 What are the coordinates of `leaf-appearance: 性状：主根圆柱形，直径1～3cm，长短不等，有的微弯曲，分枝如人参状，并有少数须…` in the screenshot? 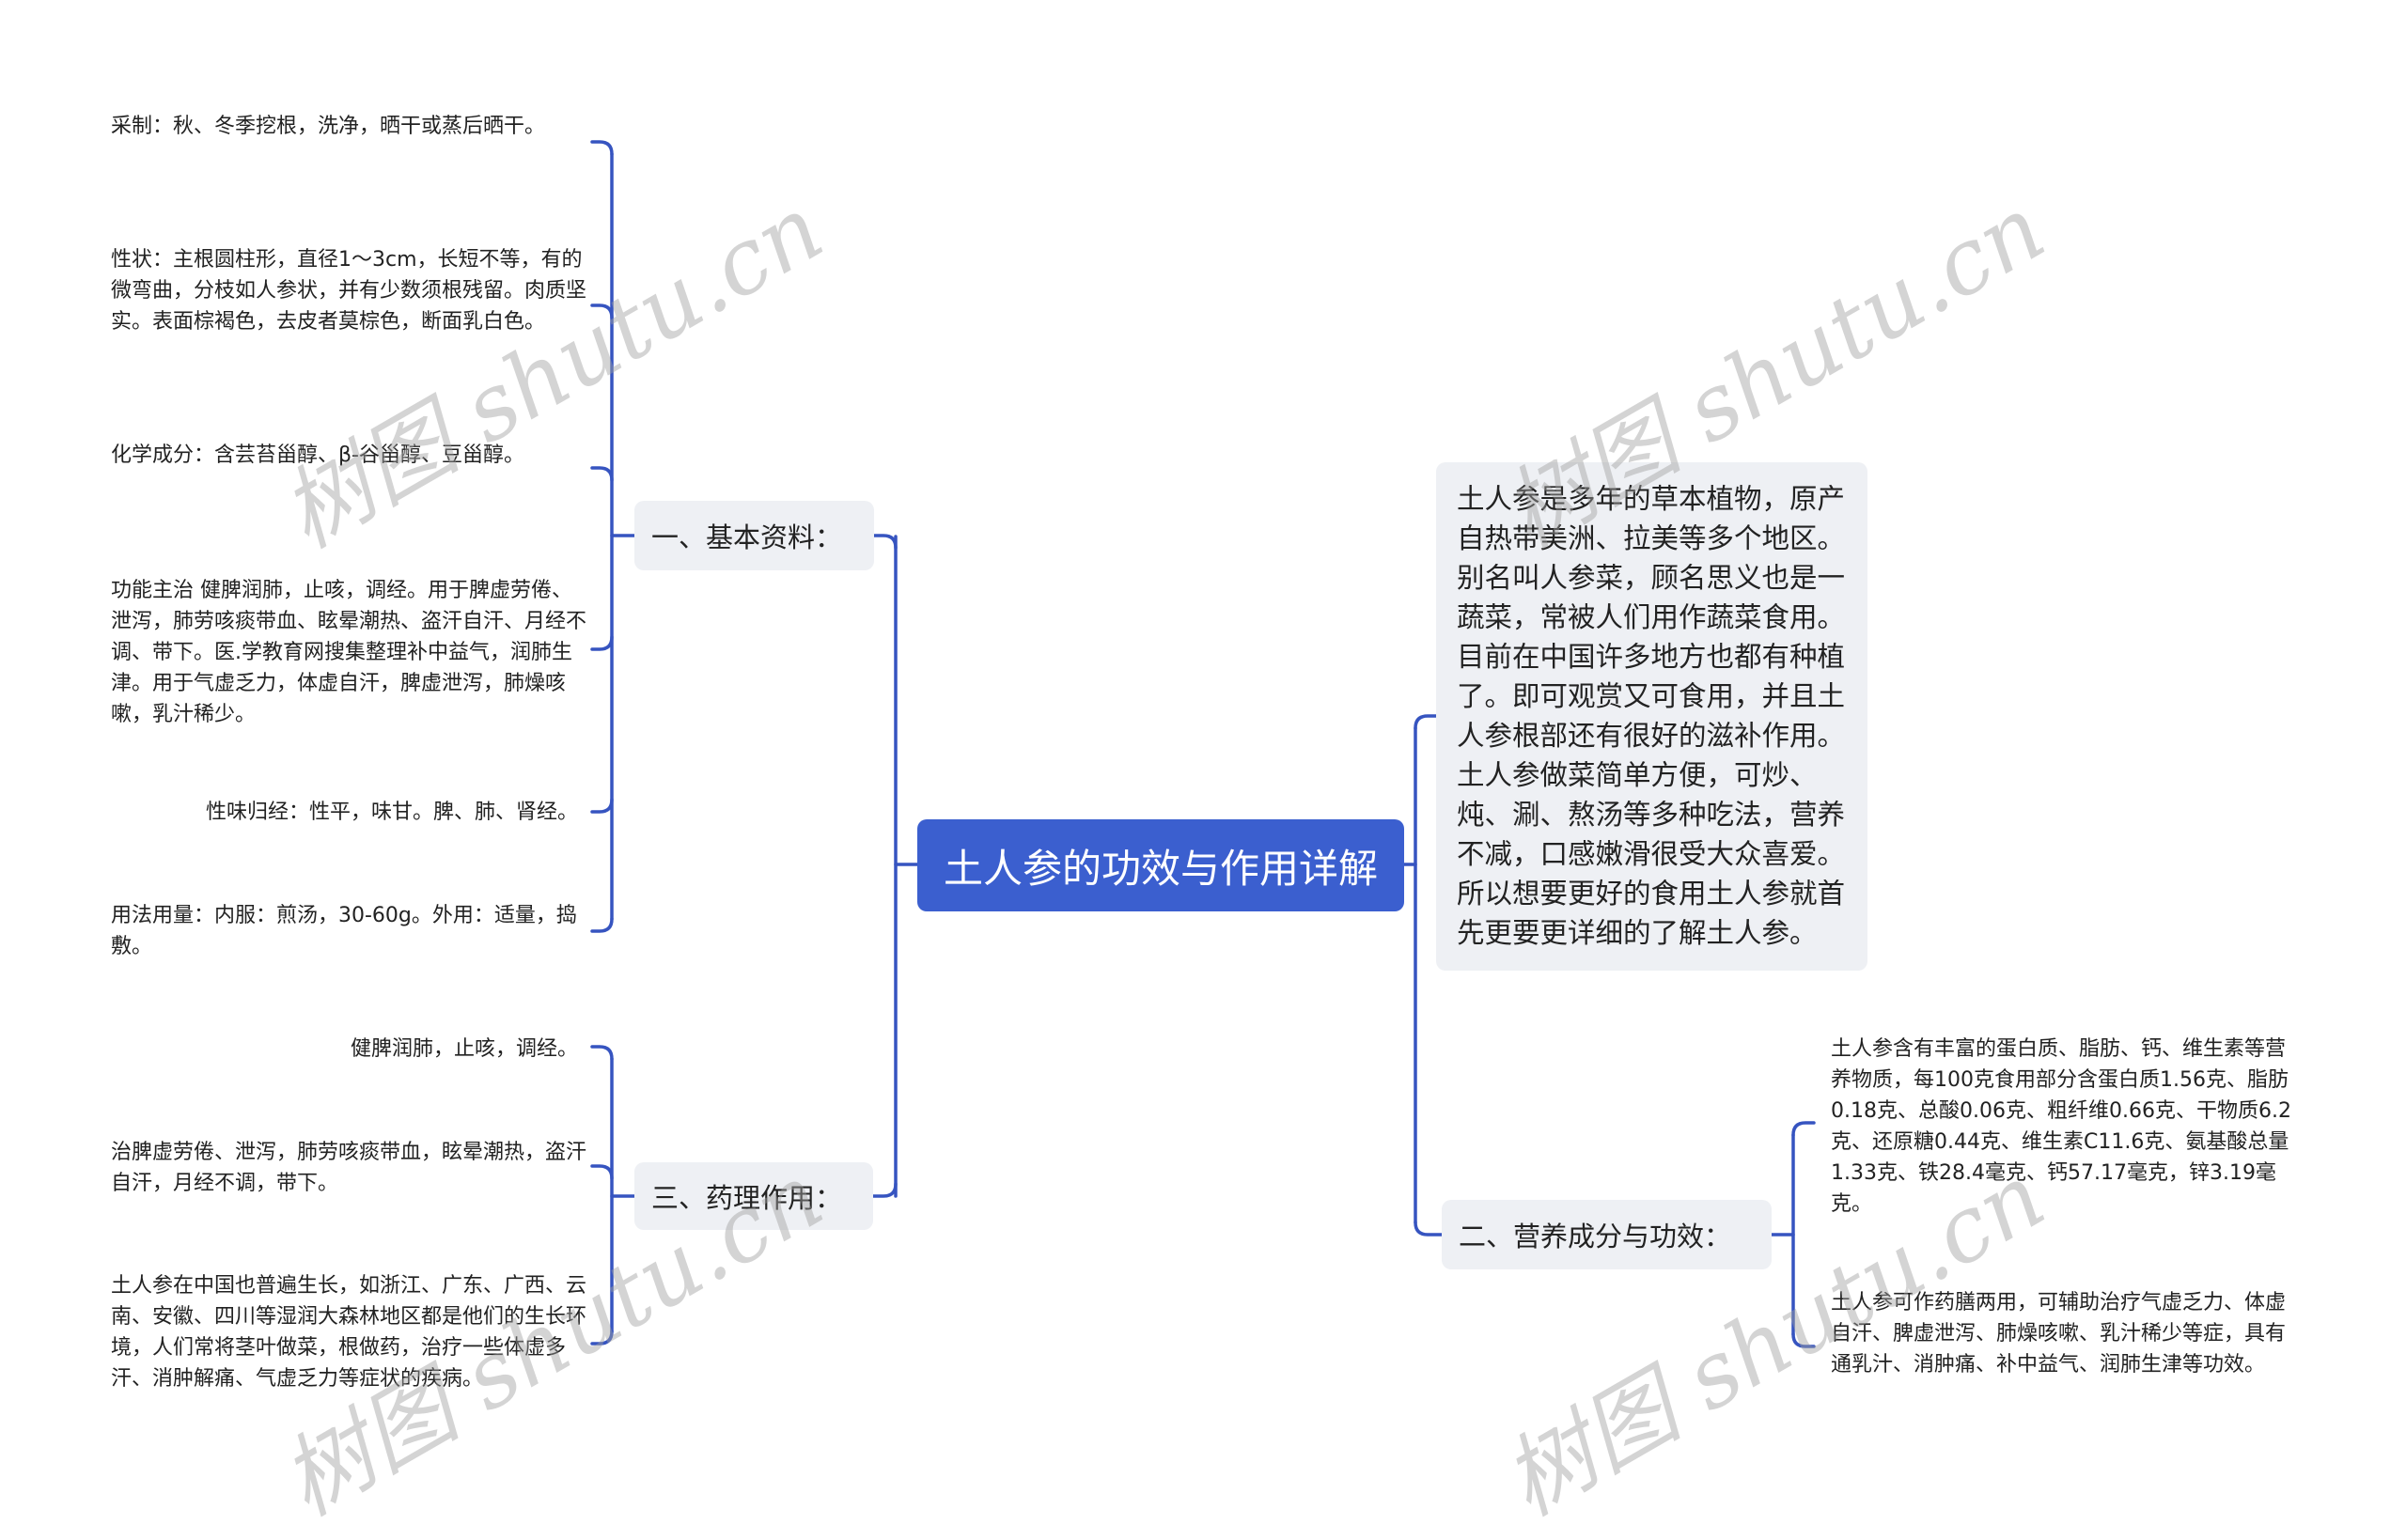 It's located at (351, 290).